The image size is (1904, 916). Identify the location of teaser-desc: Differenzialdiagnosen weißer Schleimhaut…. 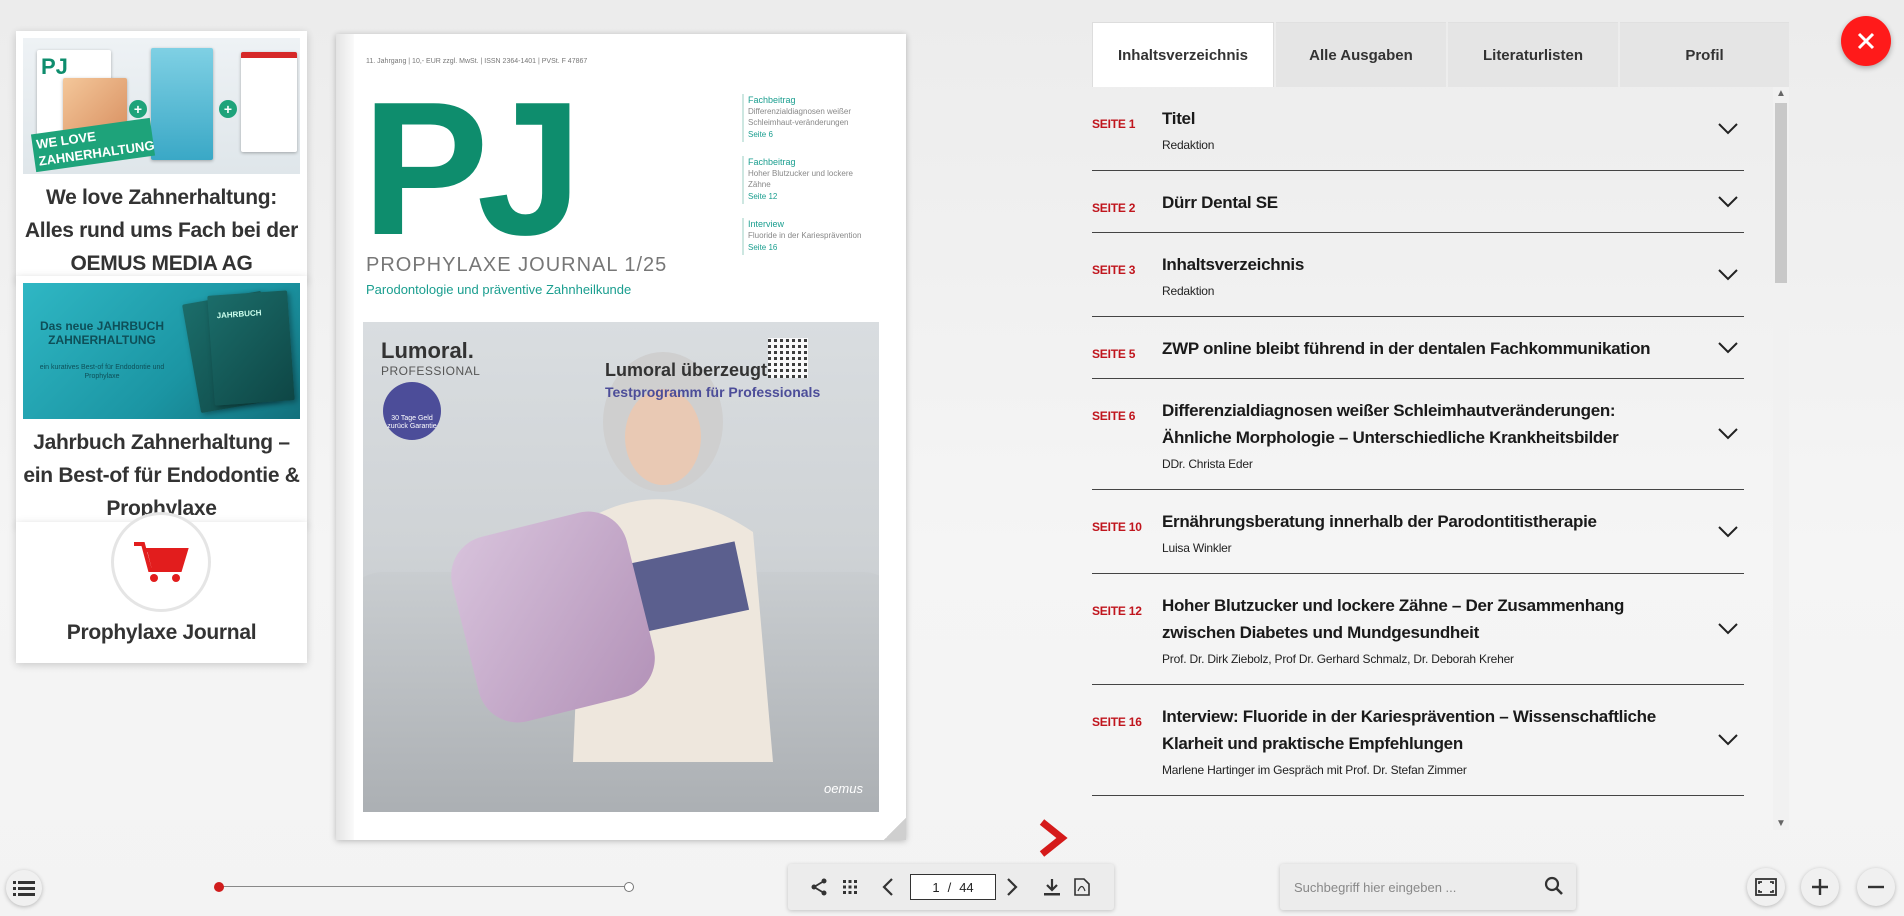
(800, 117).